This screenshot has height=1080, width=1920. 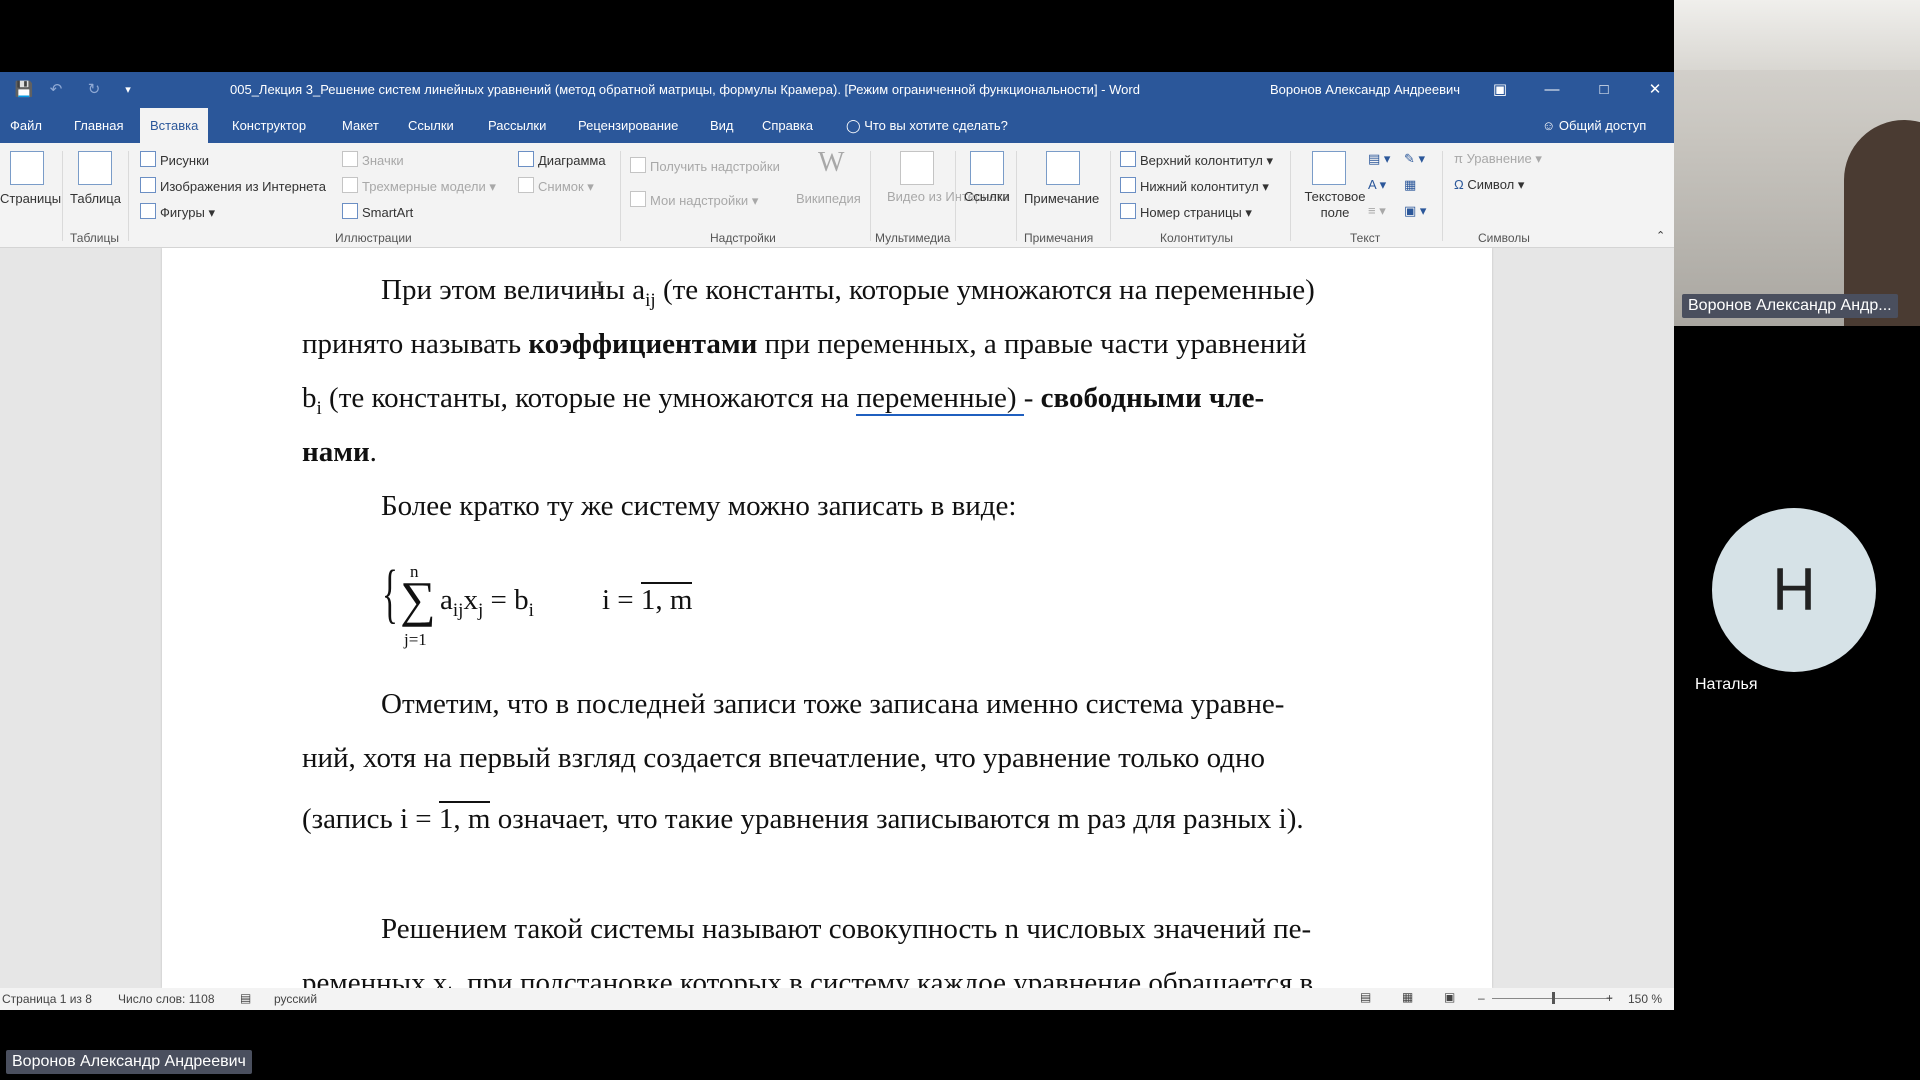 What do you see at coordinates (917, 168) in the screenshot?
I see `video-icon` at bounding box center [917, 168].